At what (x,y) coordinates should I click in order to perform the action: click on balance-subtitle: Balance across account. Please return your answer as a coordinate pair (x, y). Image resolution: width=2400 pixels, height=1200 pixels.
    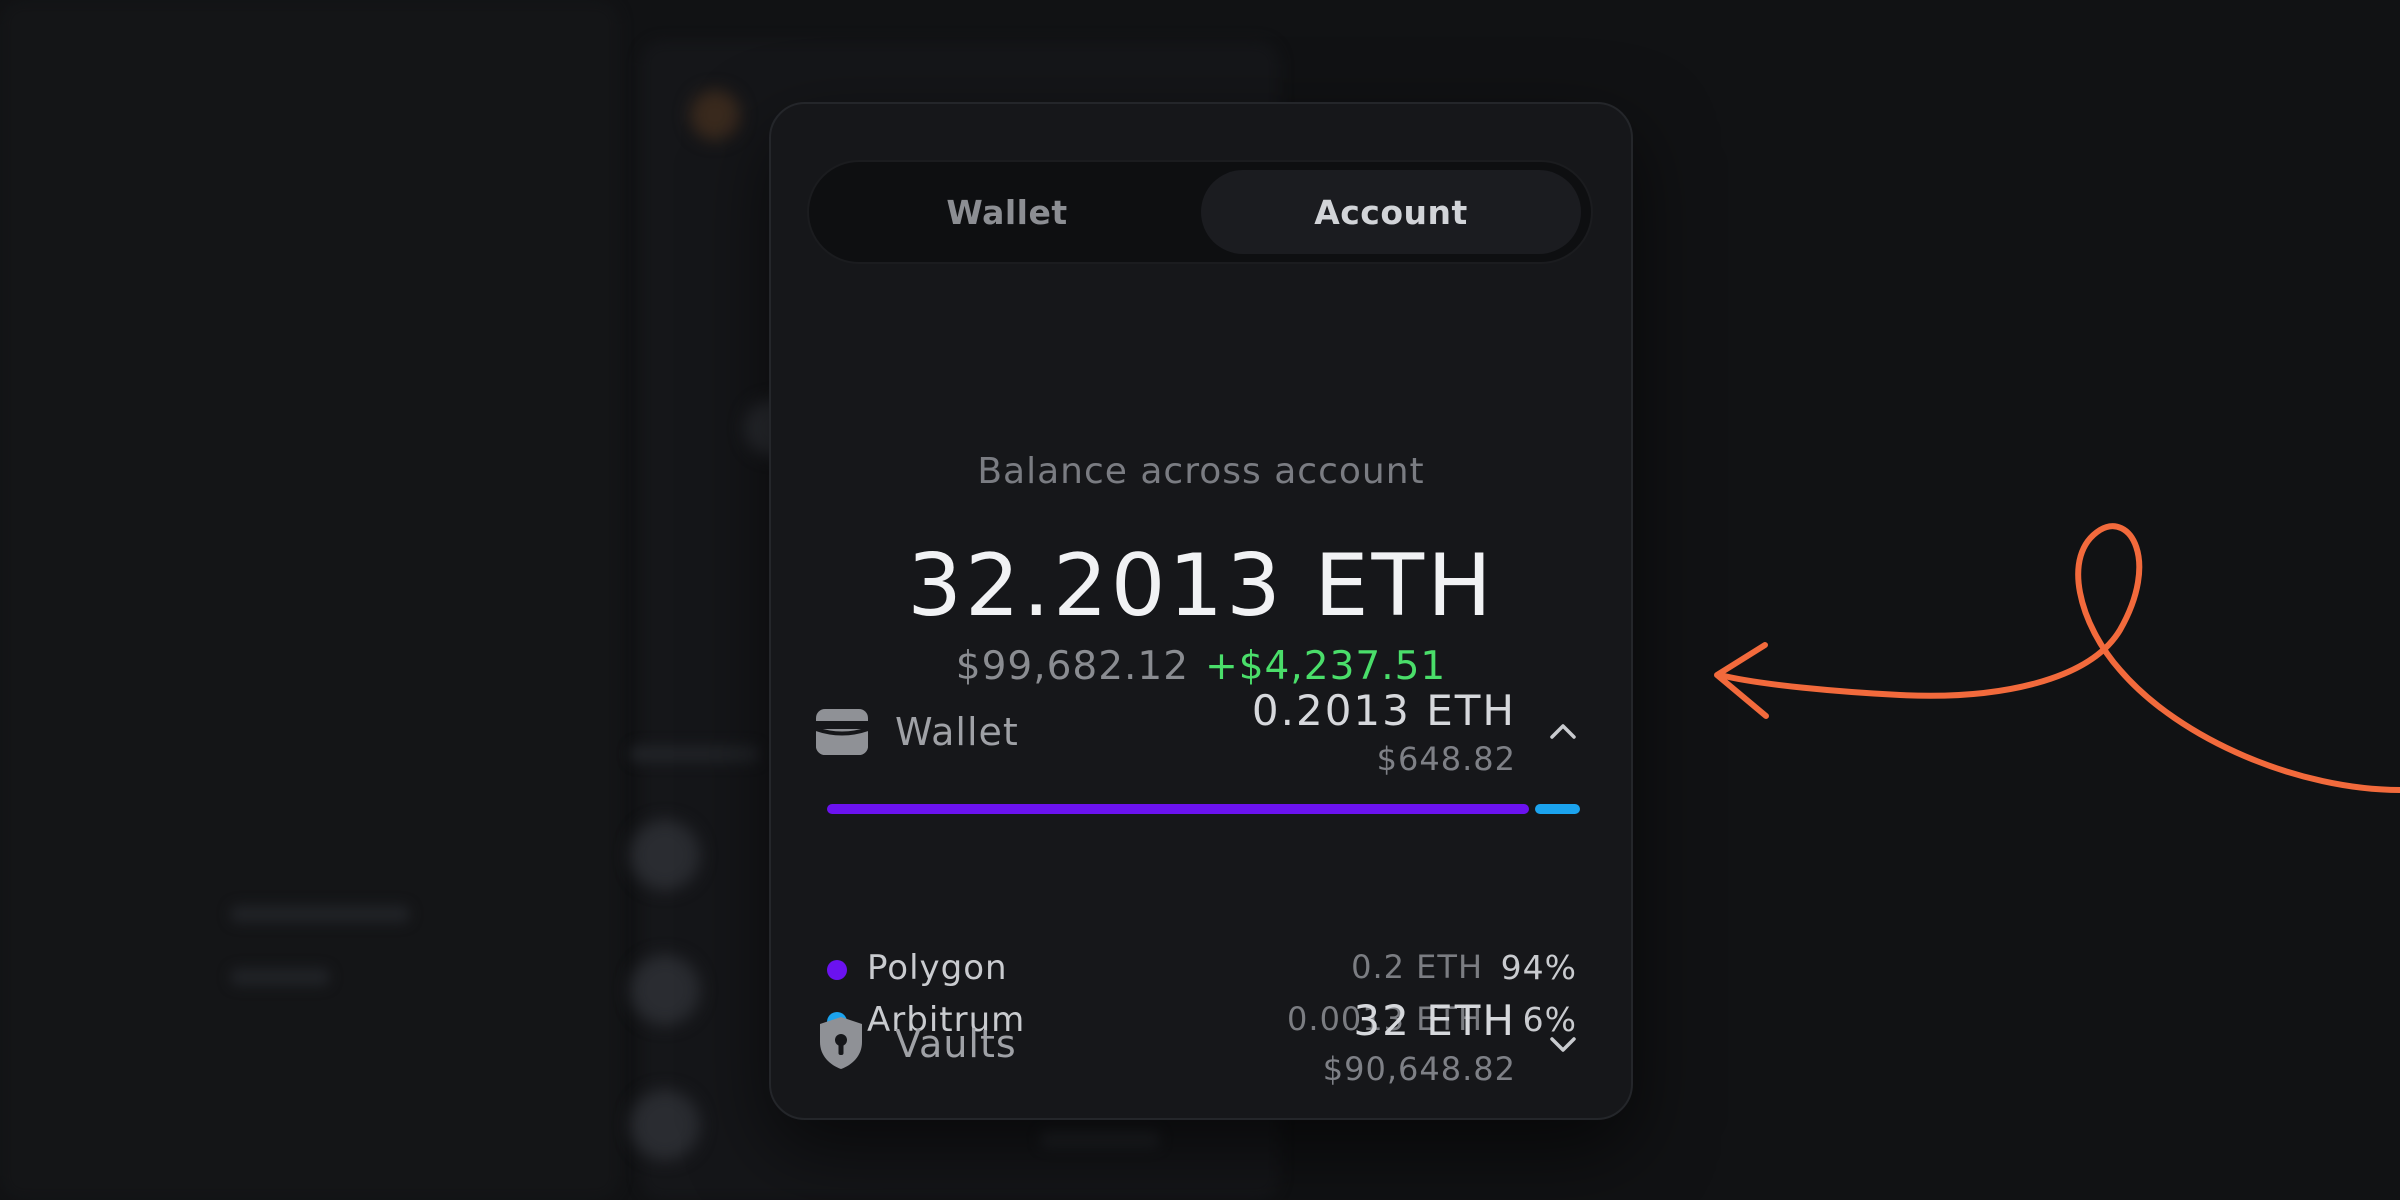
    Looking at the image, I should click on (1201, 471).